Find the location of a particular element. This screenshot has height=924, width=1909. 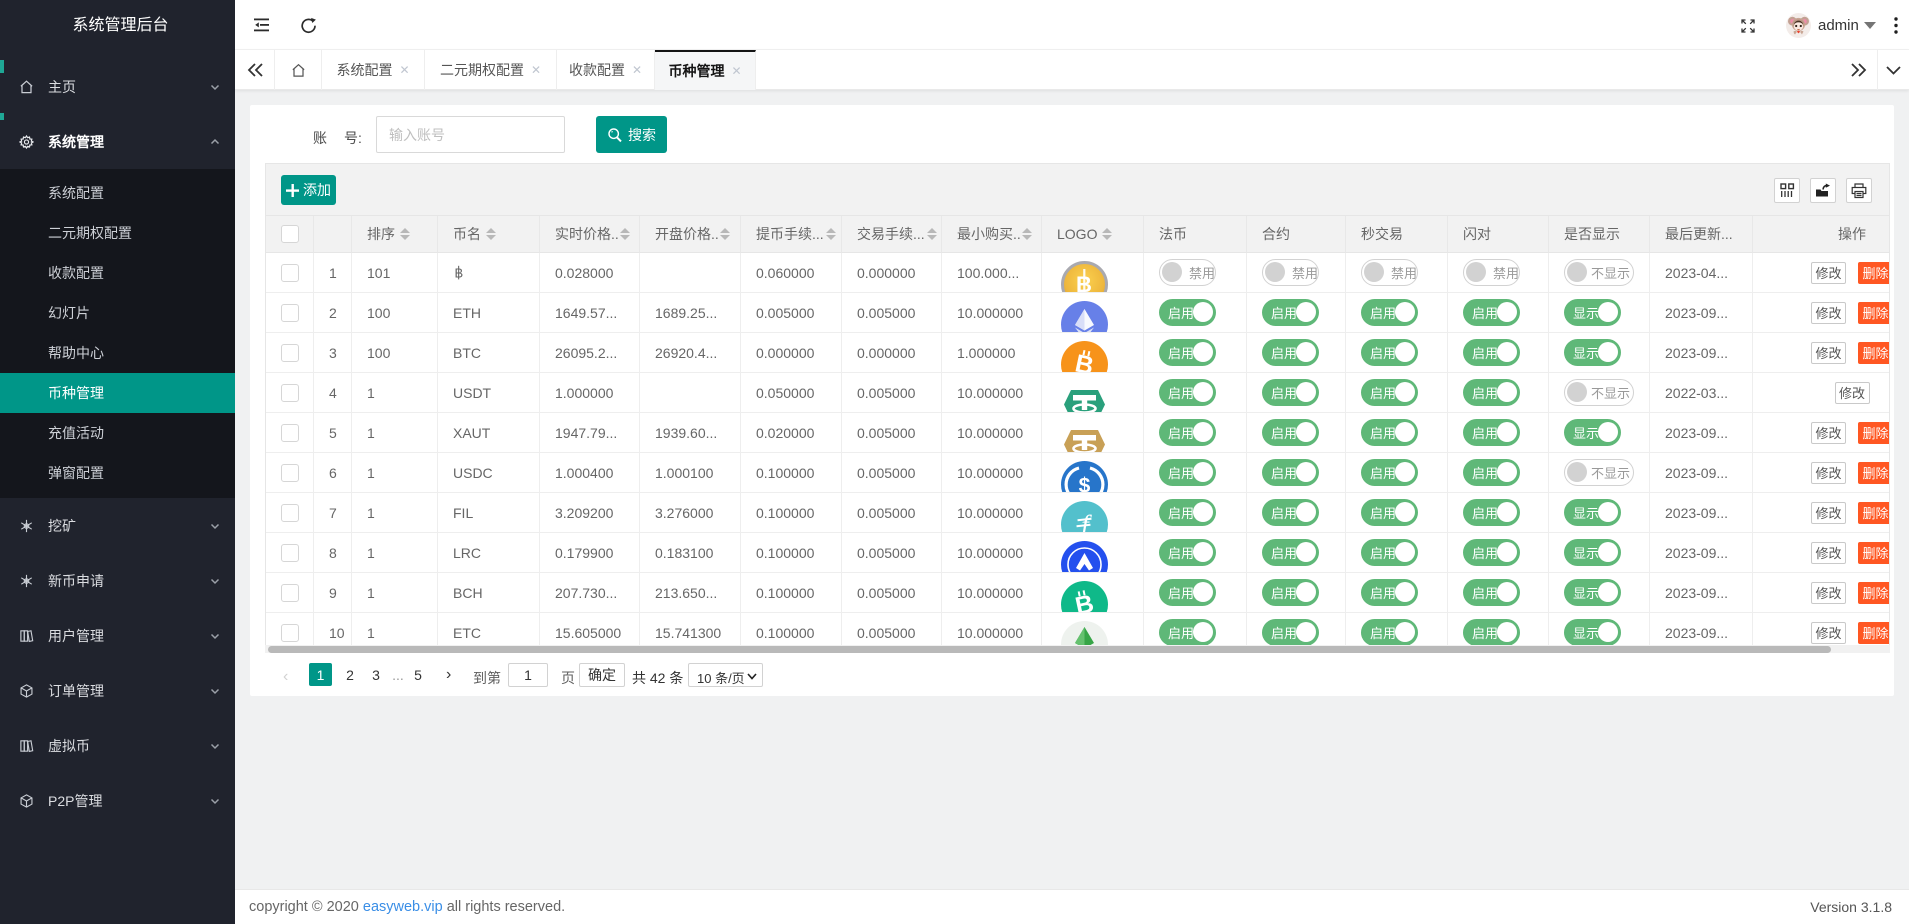

svg-text: f is located at coordinates (1086, 521).